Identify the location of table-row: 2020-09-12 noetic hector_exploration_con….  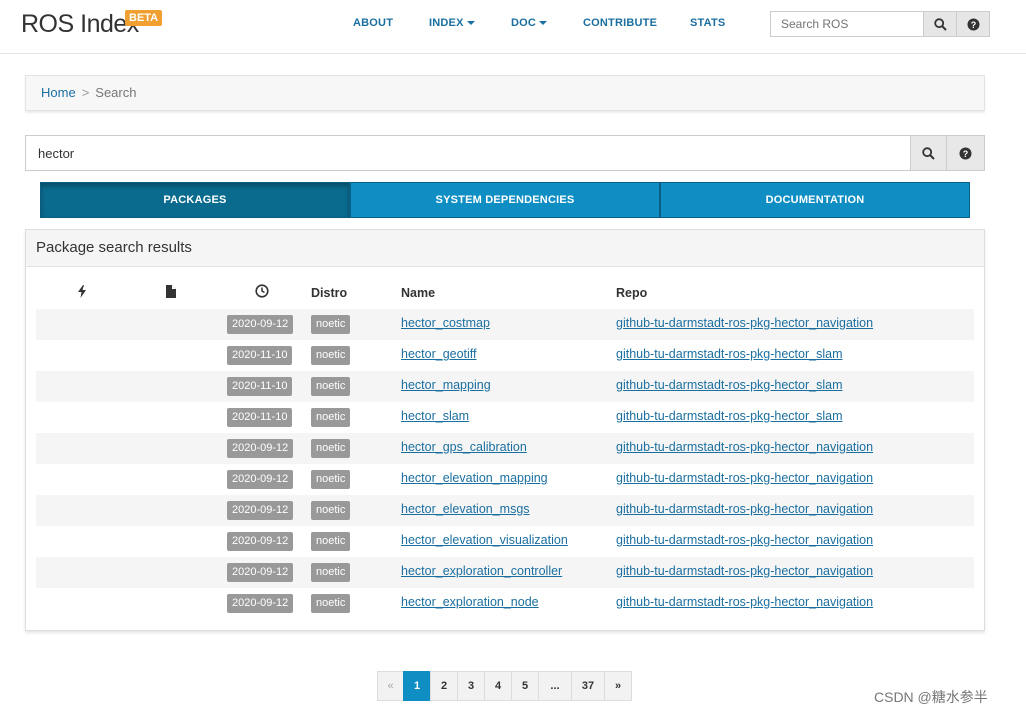
(505, 572).